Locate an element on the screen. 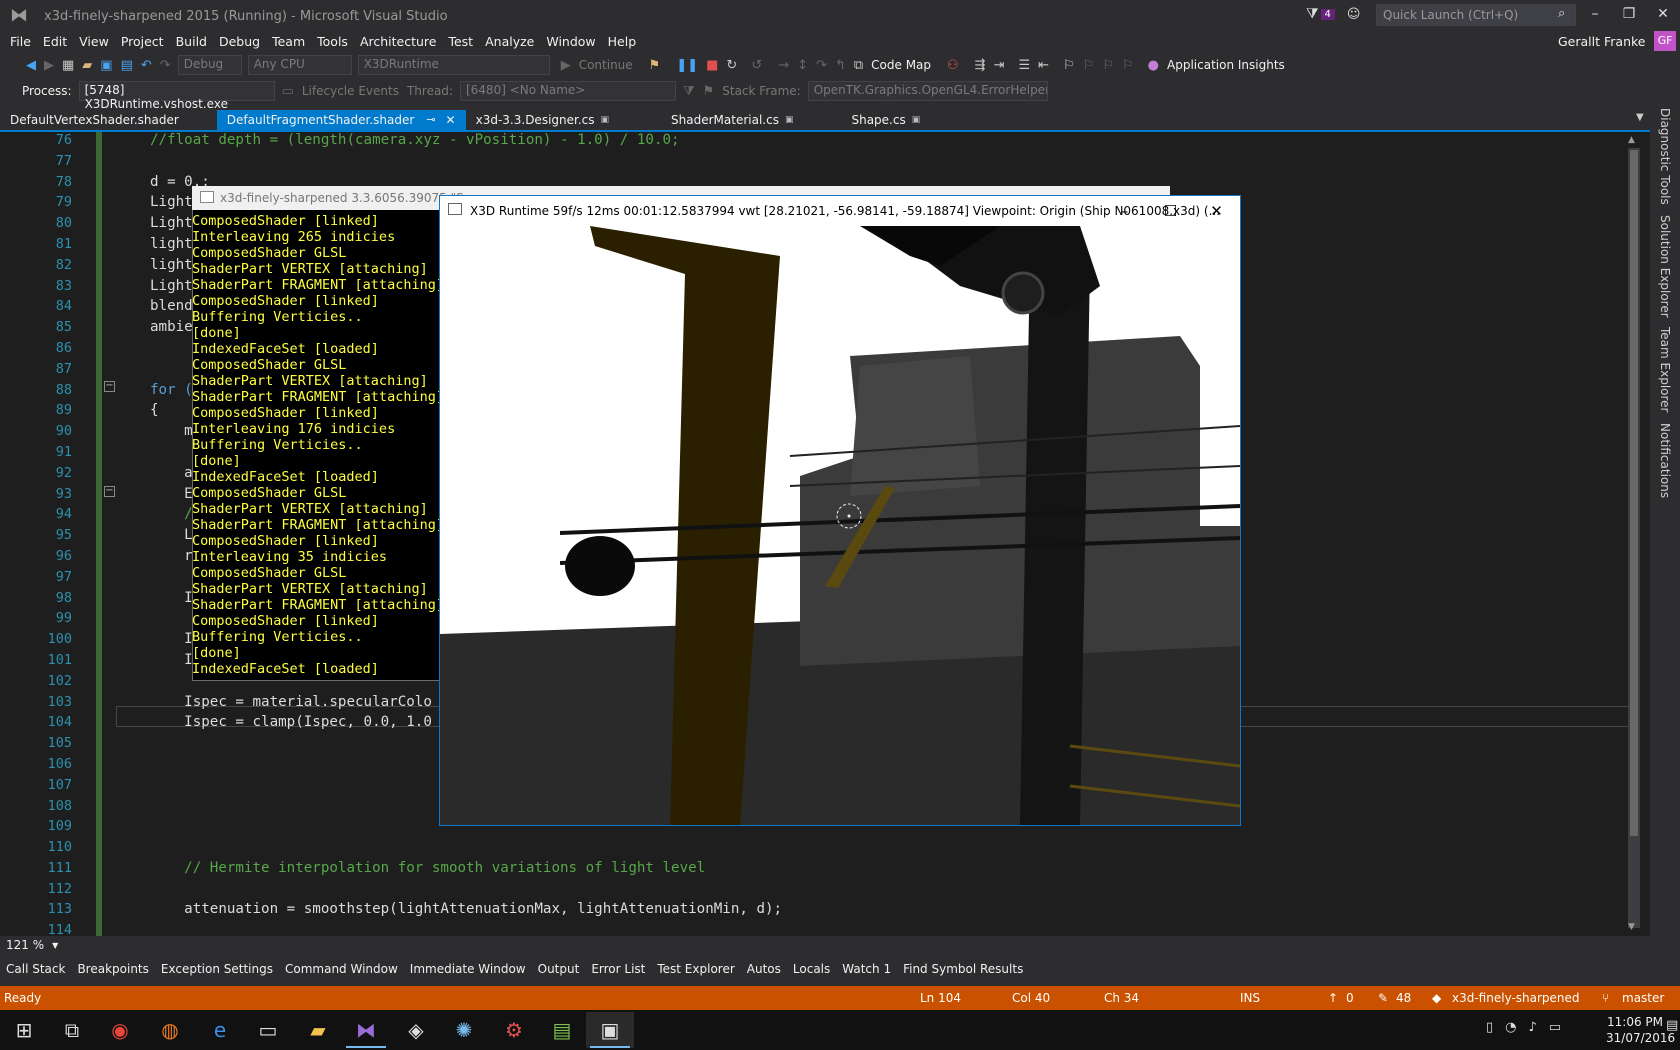 This screenshot has height=1050, width=1680. back-icon: ◀ is located at coordinates (31, 65).